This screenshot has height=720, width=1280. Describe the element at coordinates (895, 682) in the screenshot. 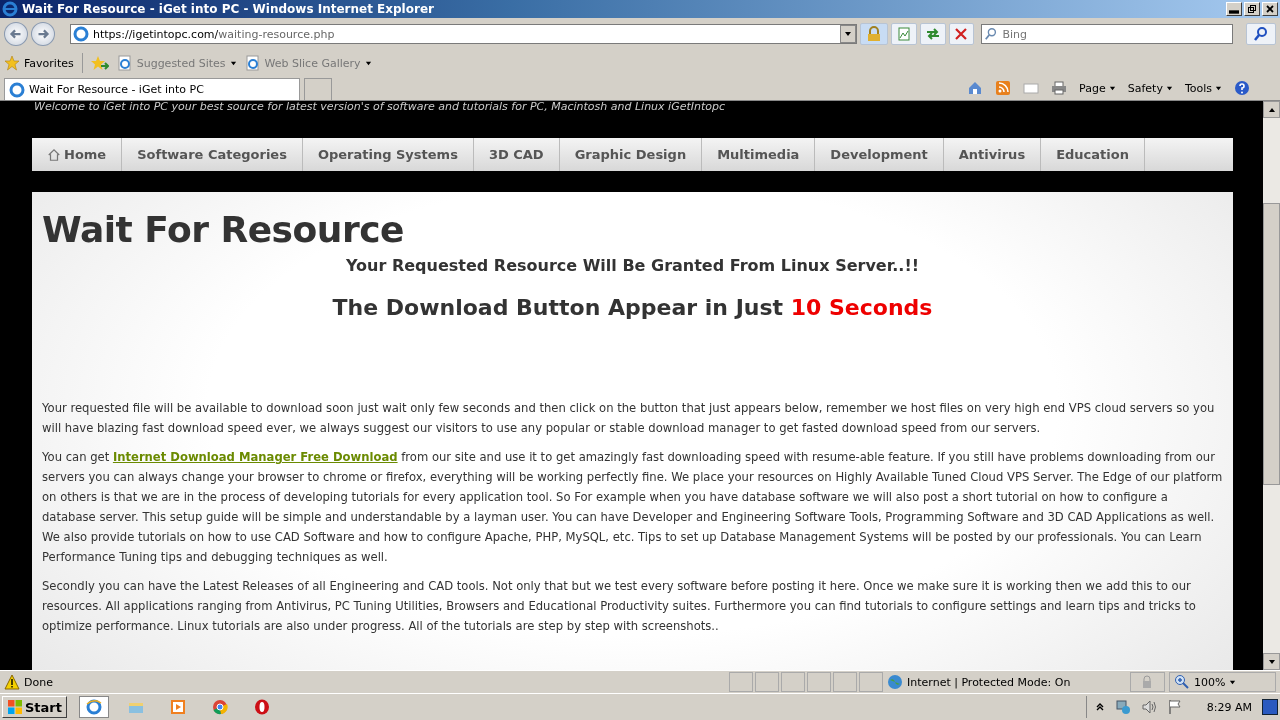

I see `globe-icon` at that location.